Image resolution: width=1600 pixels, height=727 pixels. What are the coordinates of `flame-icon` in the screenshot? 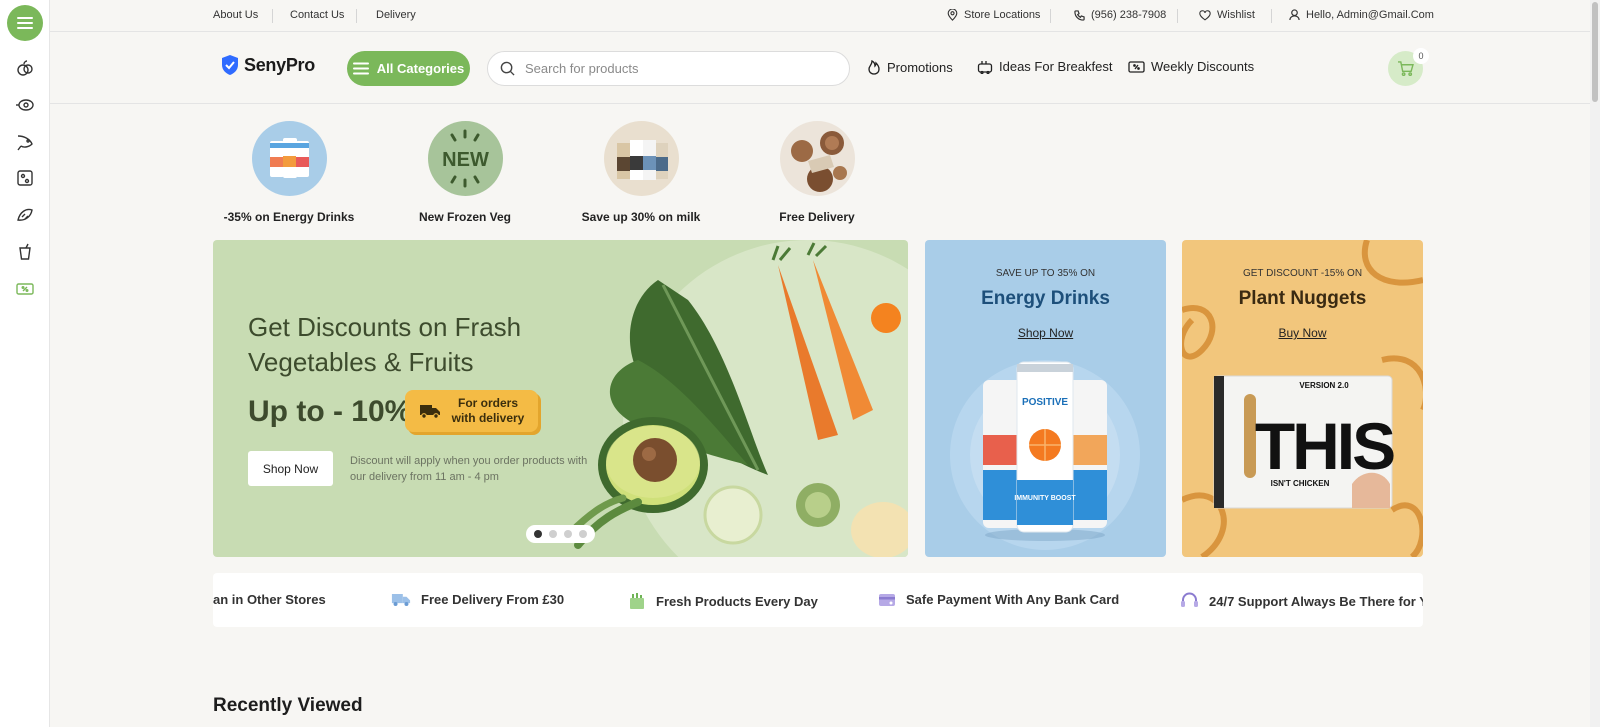 It's located at (874, 67).